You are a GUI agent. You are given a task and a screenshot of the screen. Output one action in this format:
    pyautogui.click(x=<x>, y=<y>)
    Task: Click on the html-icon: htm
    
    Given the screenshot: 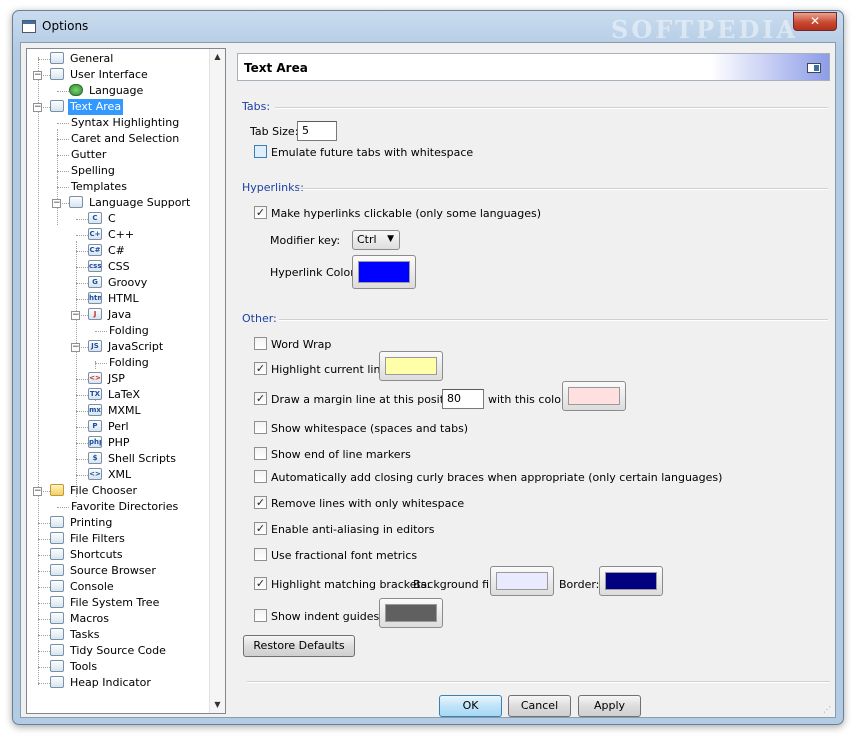 What is the action you would take?
    pyautogui.click(x=95, y=298)
    